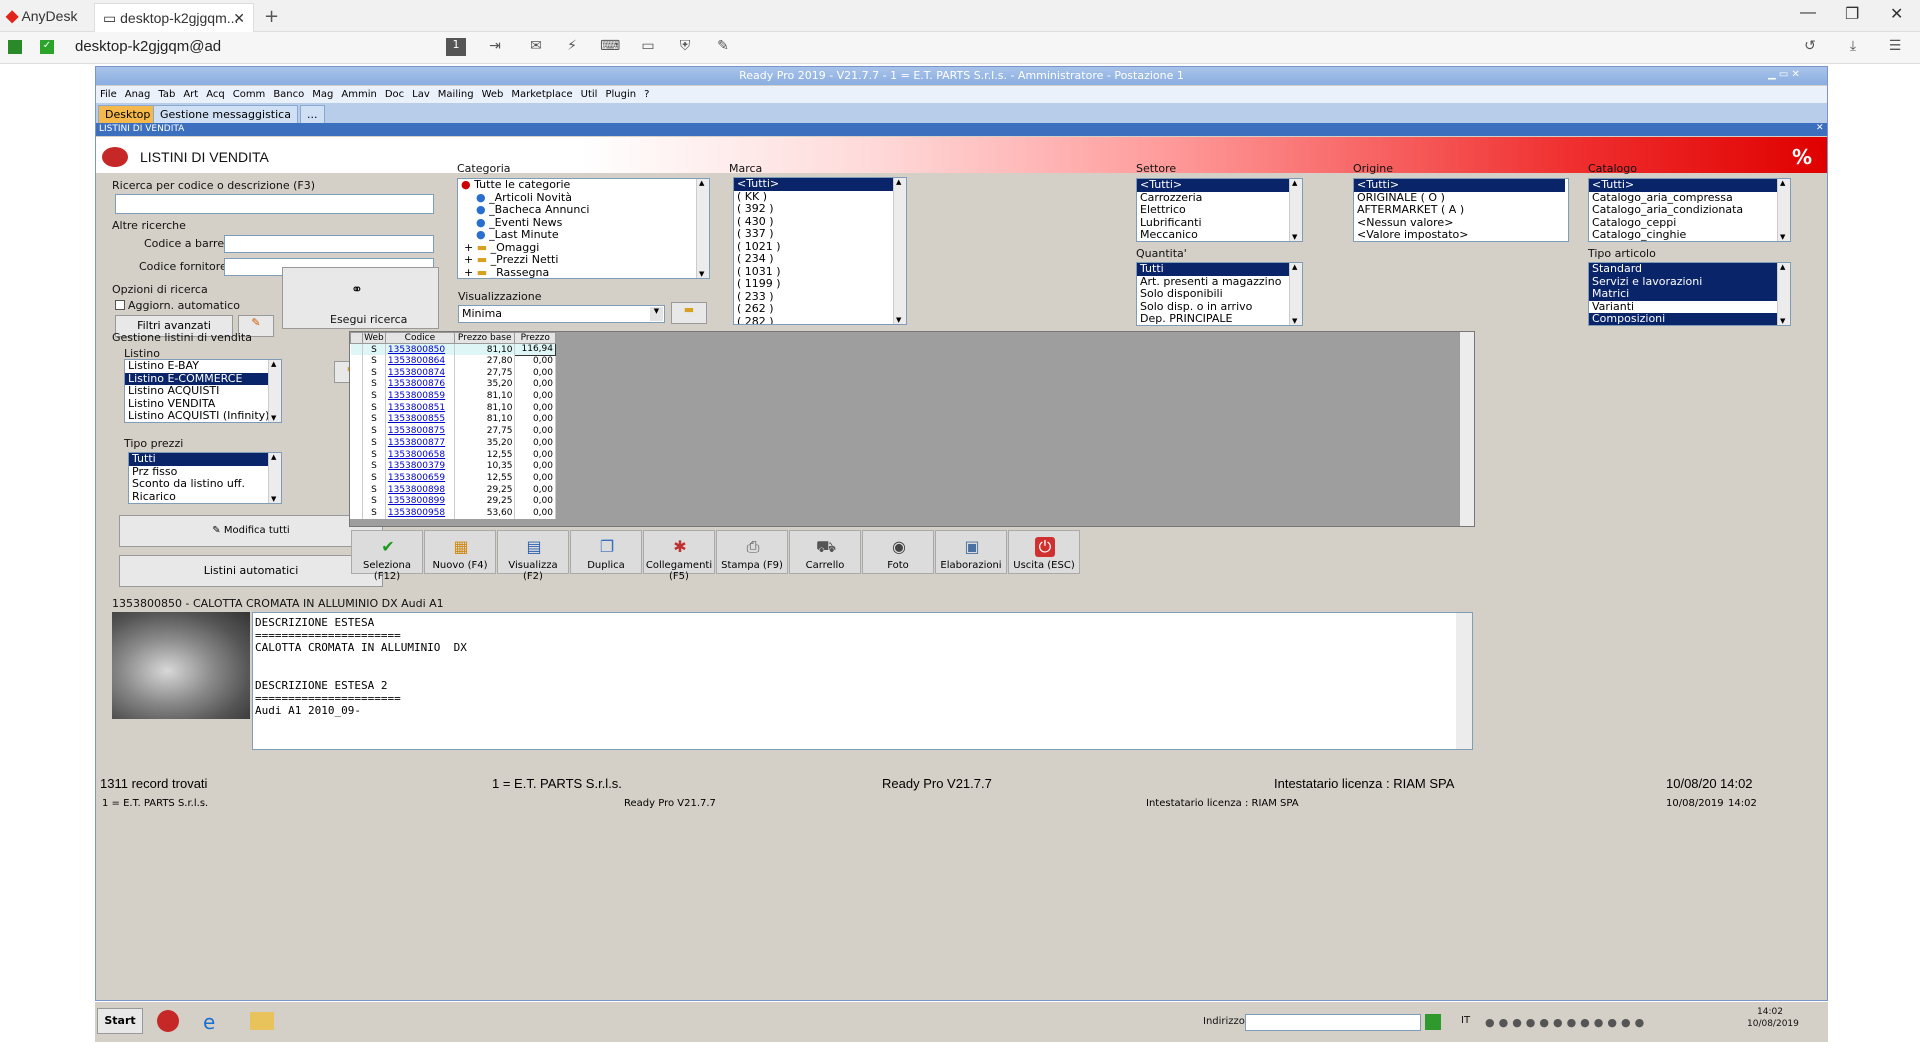 The width and height of the screenshot is (1920, 1048). I want to click on close-window-icon: ✕, so click(1896, 14).